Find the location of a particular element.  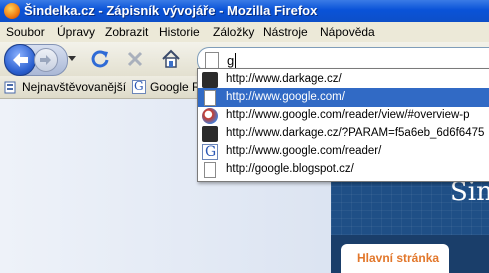

menu-upravy: Úpravy is located at coordinates (76, 32).